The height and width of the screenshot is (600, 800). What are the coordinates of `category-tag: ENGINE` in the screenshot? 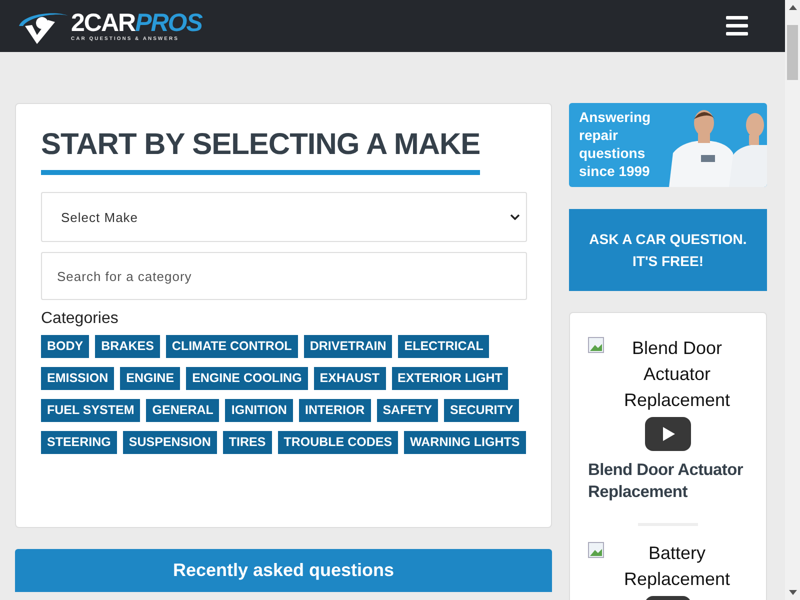 It's located at (150, 378).